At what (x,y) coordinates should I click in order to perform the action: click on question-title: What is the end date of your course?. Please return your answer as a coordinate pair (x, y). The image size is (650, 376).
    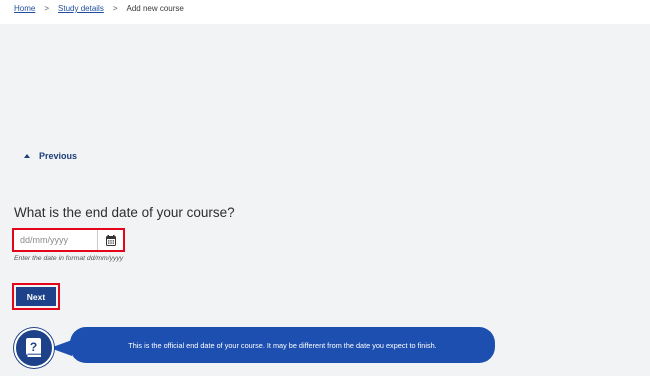
    Looking at the image, I should click on (124, 212).